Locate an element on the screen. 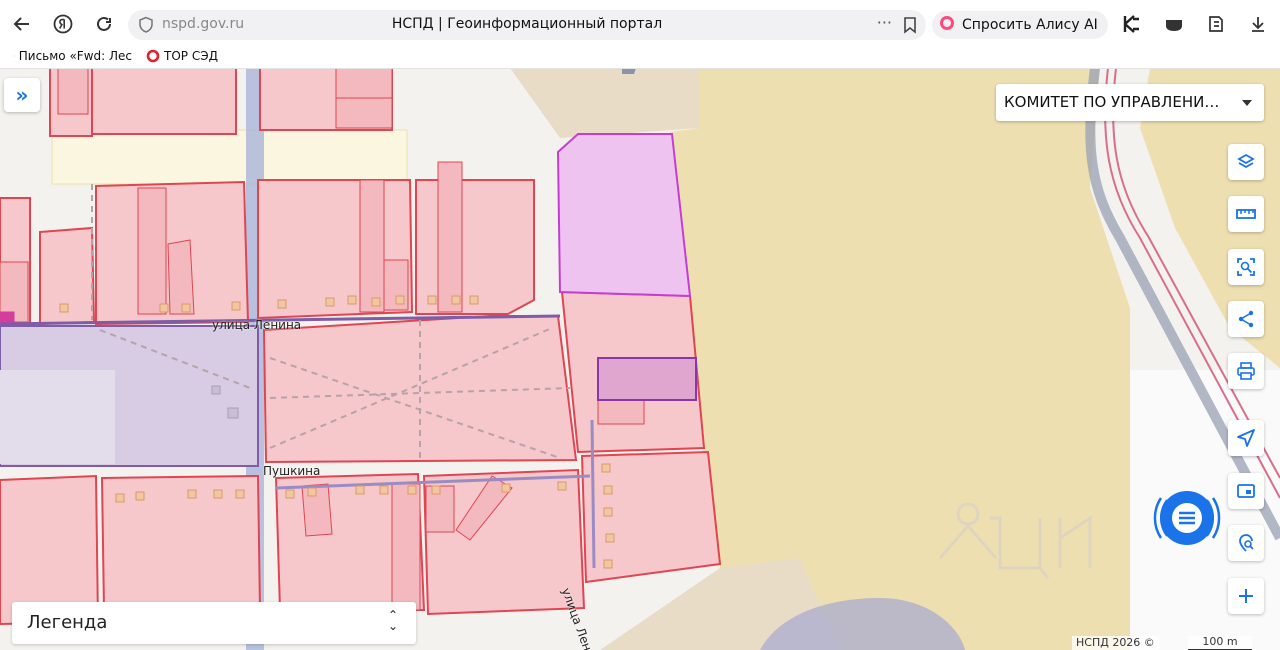  zoom-in-button is located at coordinates (1246, 596).